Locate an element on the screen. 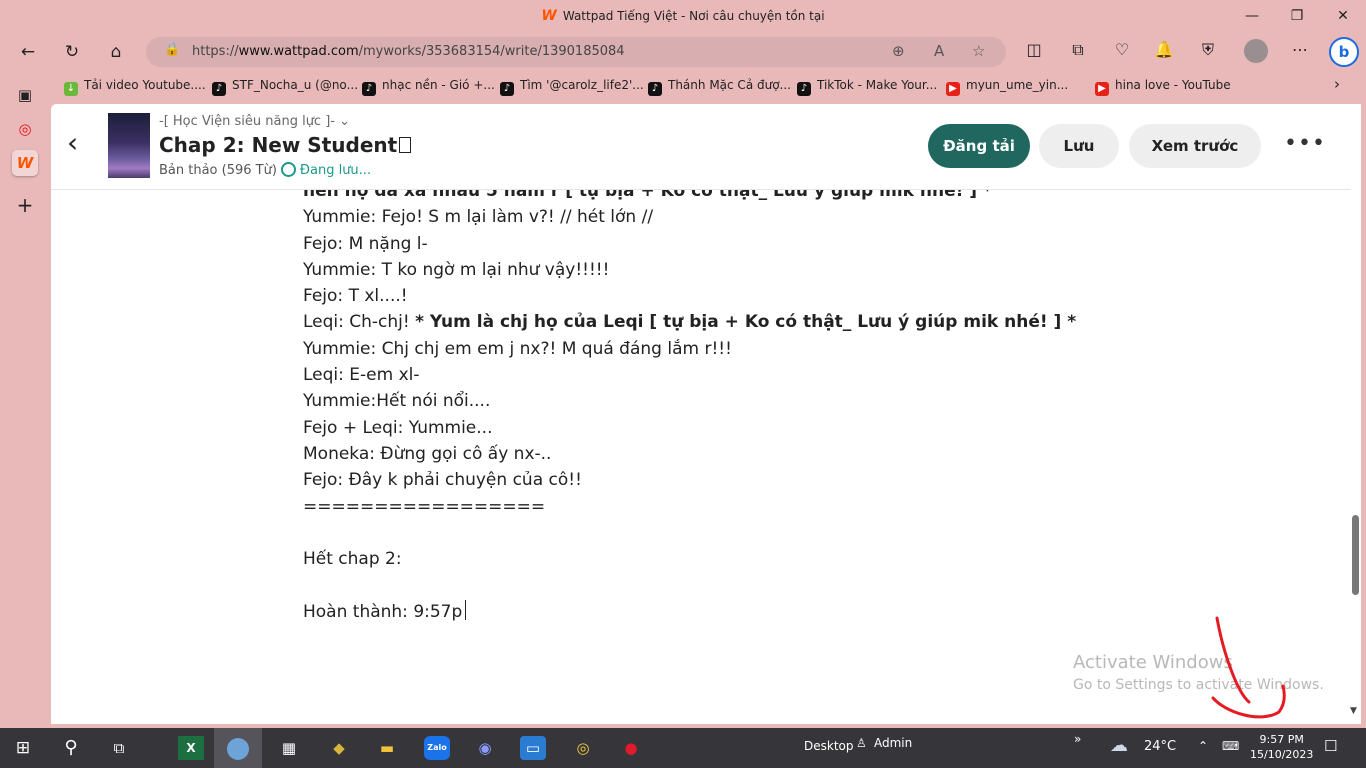 This screenshot has width=1366, height=768. story-title: -[ Học Viện siêu năng lực ]- is located at coordinates (247, 121).